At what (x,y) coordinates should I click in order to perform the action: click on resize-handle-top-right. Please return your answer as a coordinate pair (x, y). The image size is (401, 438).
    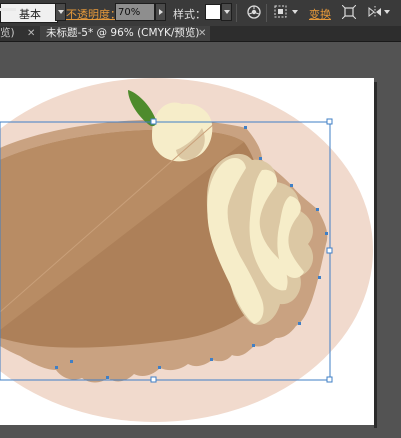
    Looking at the image, I should click on (329, 121).